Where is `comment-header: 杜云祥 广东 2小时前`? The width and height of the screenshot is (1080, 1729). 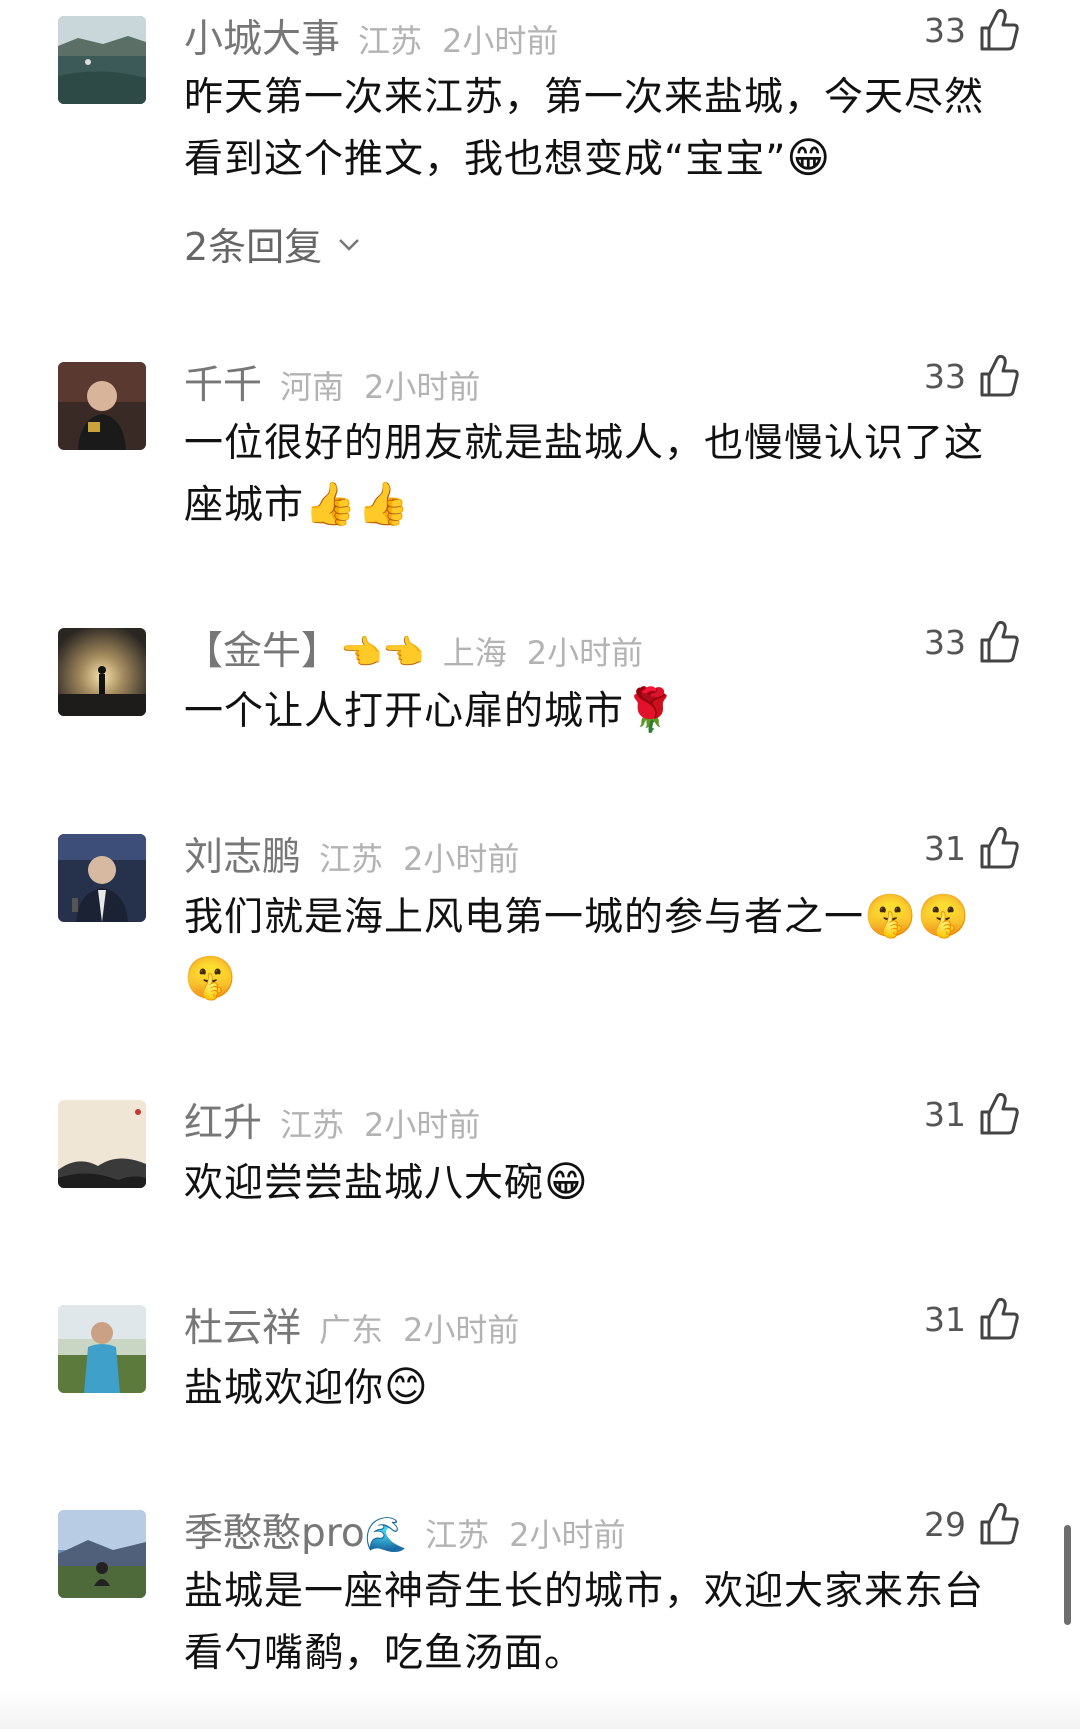
comment-header: 杜云祥 广东 2小时前 is located at coordinates (352, 1324).